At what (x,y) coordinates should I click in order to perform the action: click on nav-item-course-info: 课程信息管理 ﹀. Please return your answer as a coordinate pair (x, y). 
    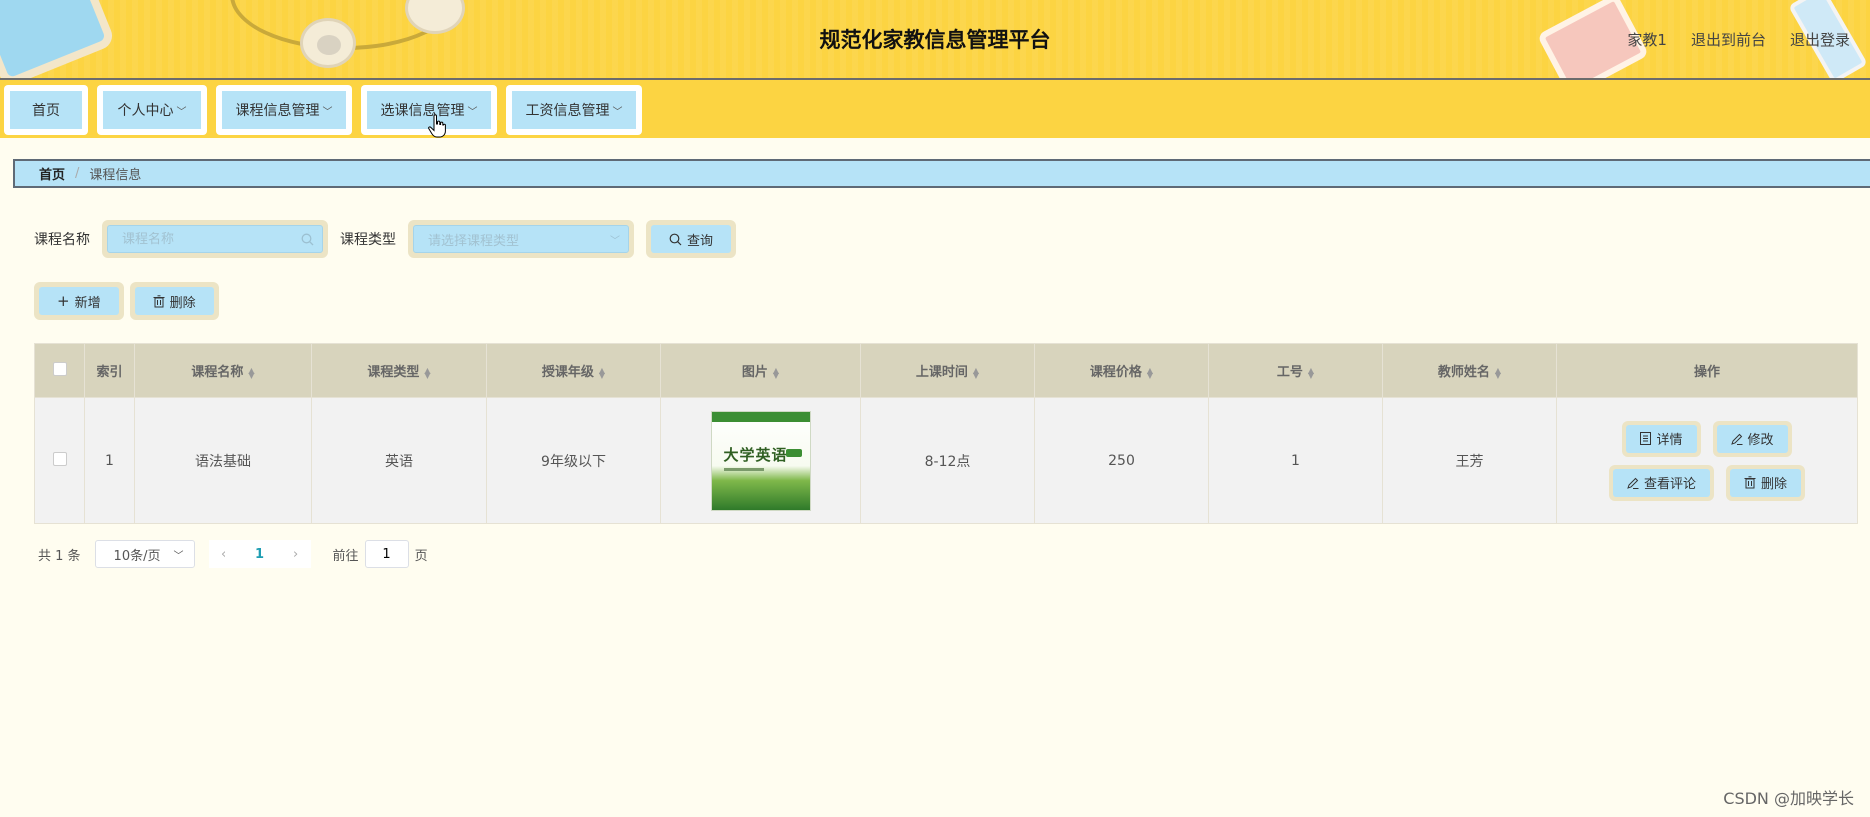
    Looking at the image, I should click on (284, 110).